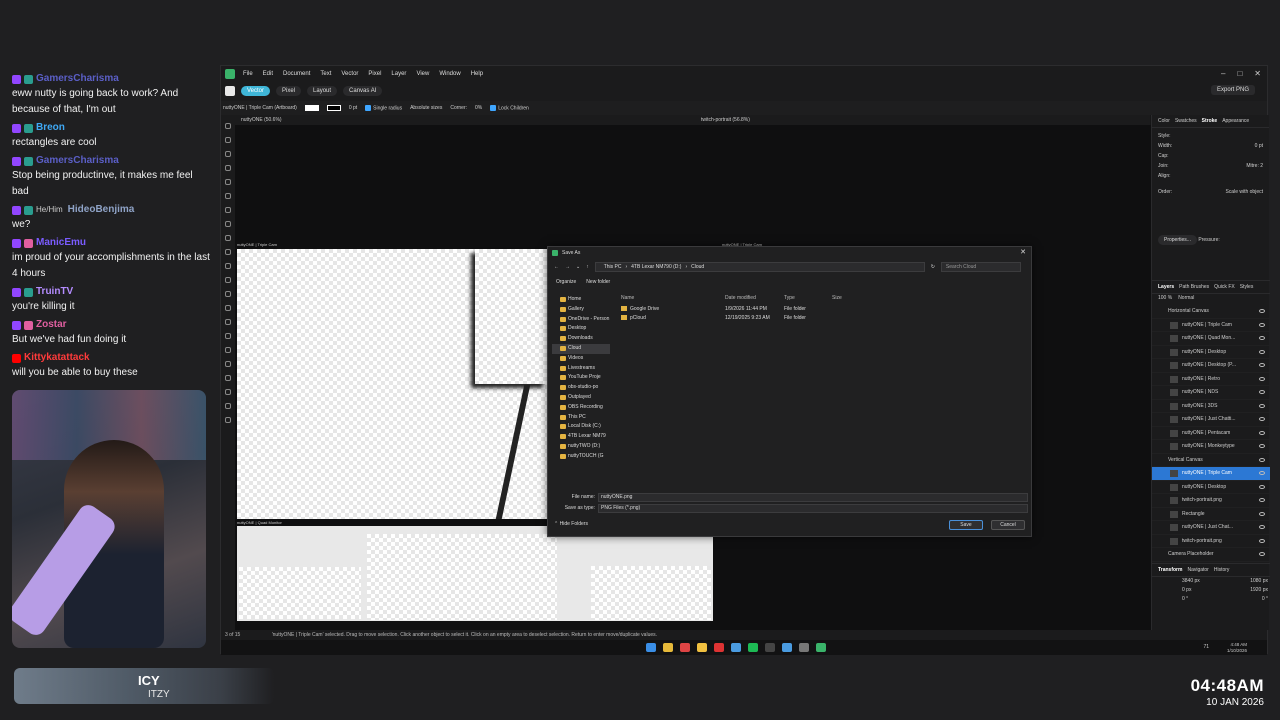 The height and width of the screenshot is (720, 1280). What do you see at coordinates (581, 329) in the screenshot?
I see `sidebar-item: Desktop` at bounding box center [581, 329].